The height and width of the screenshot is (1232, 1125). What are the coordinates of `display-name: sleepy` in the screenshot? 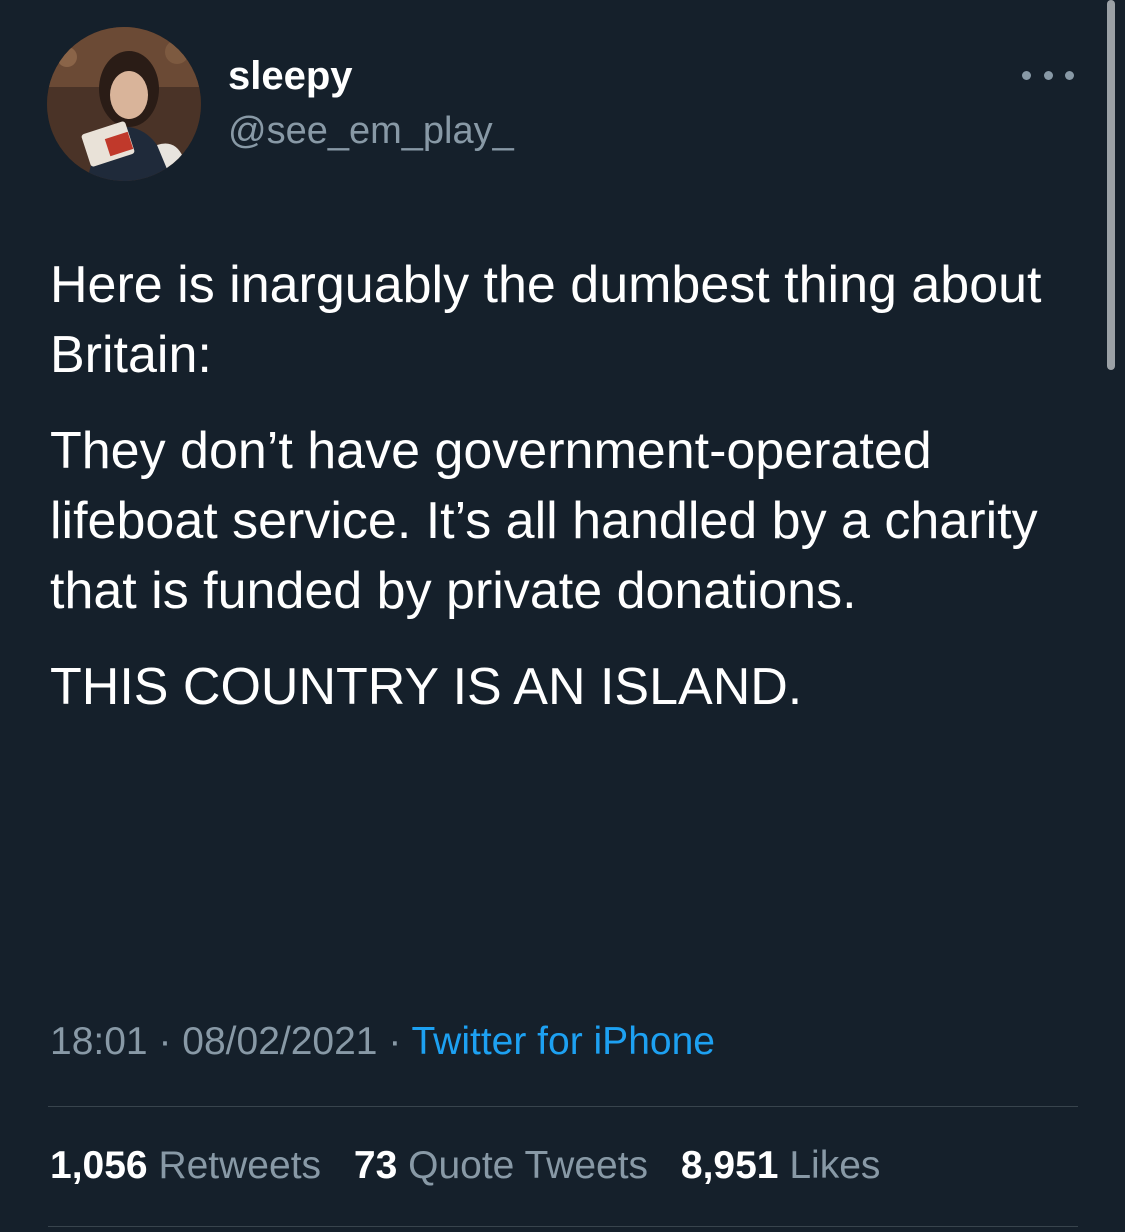 It's located at (290, 76).